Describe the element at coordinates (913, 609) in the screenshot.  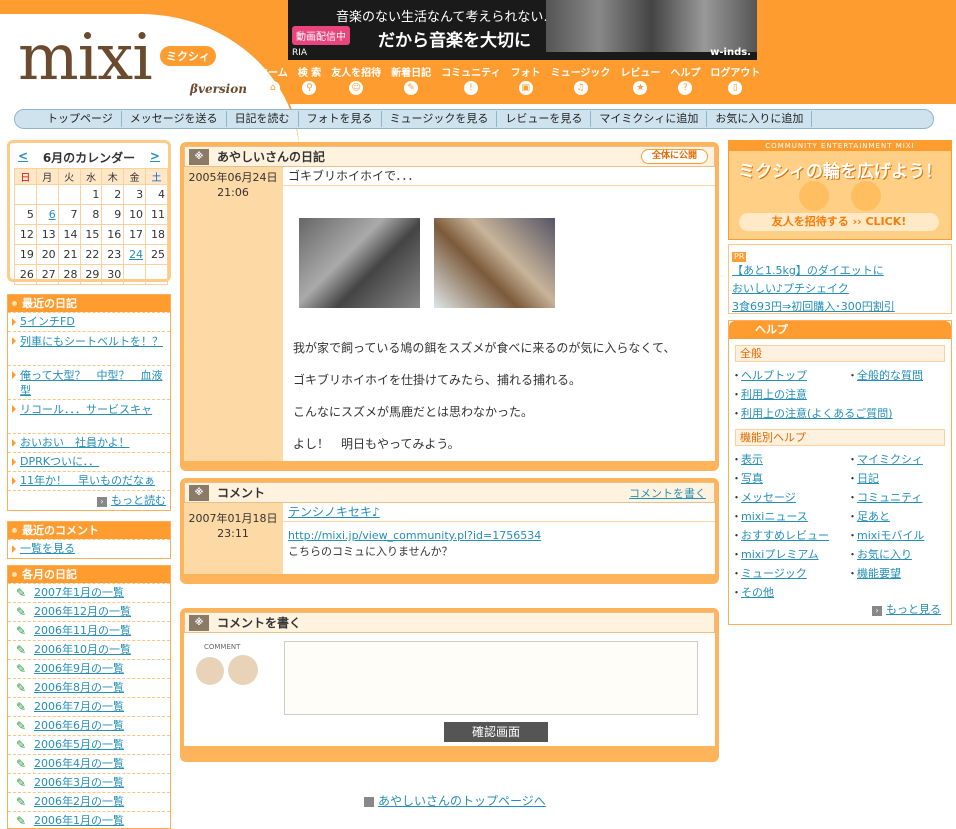
I see `help-more-link: もっと見る` at that location.